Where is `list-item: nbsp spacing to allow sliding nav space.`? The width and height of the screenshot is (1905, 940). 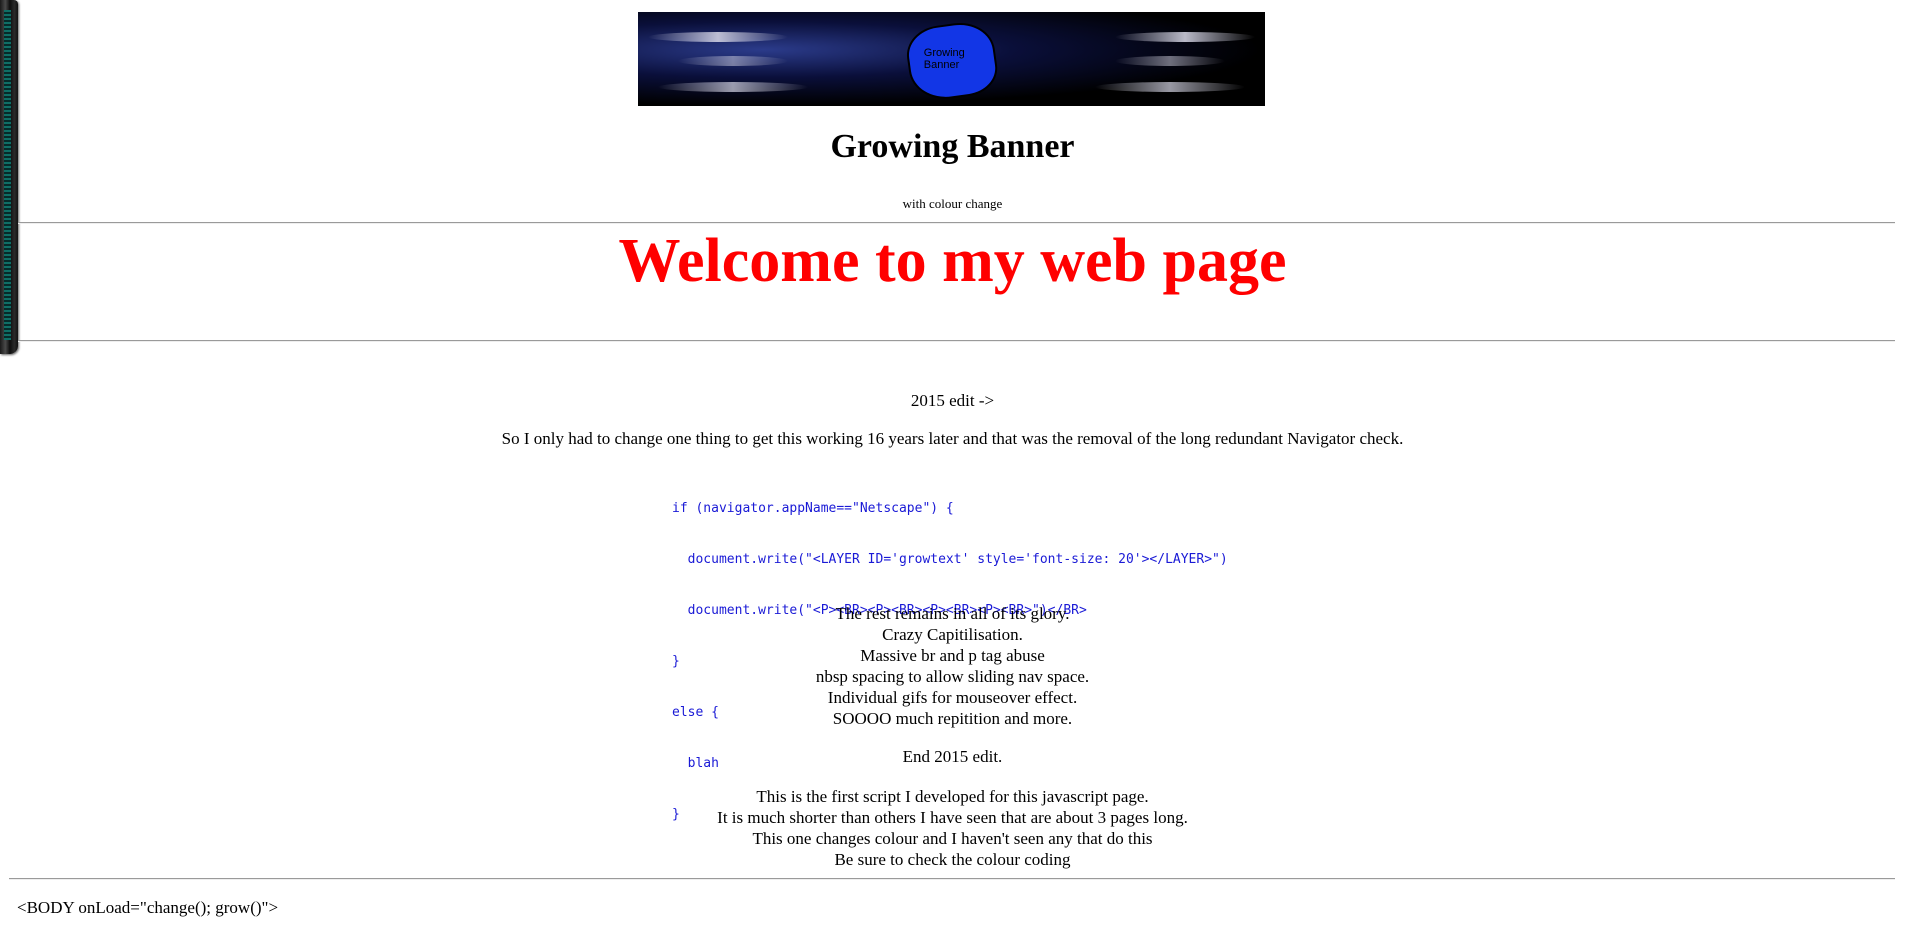
list-item: nbsp spacing to allow sliding nav space. is located at coordinates (952, 676).